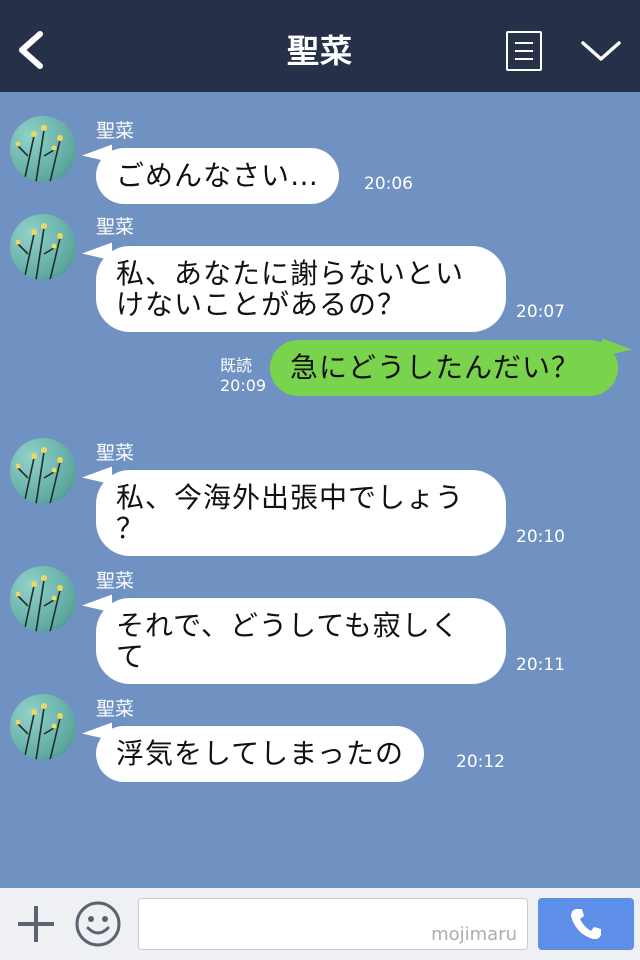 This screenshot has width=640, height=960. I want to click on message-bubble-outgoing: 急にどうしたんだい？, so click(444, 368).